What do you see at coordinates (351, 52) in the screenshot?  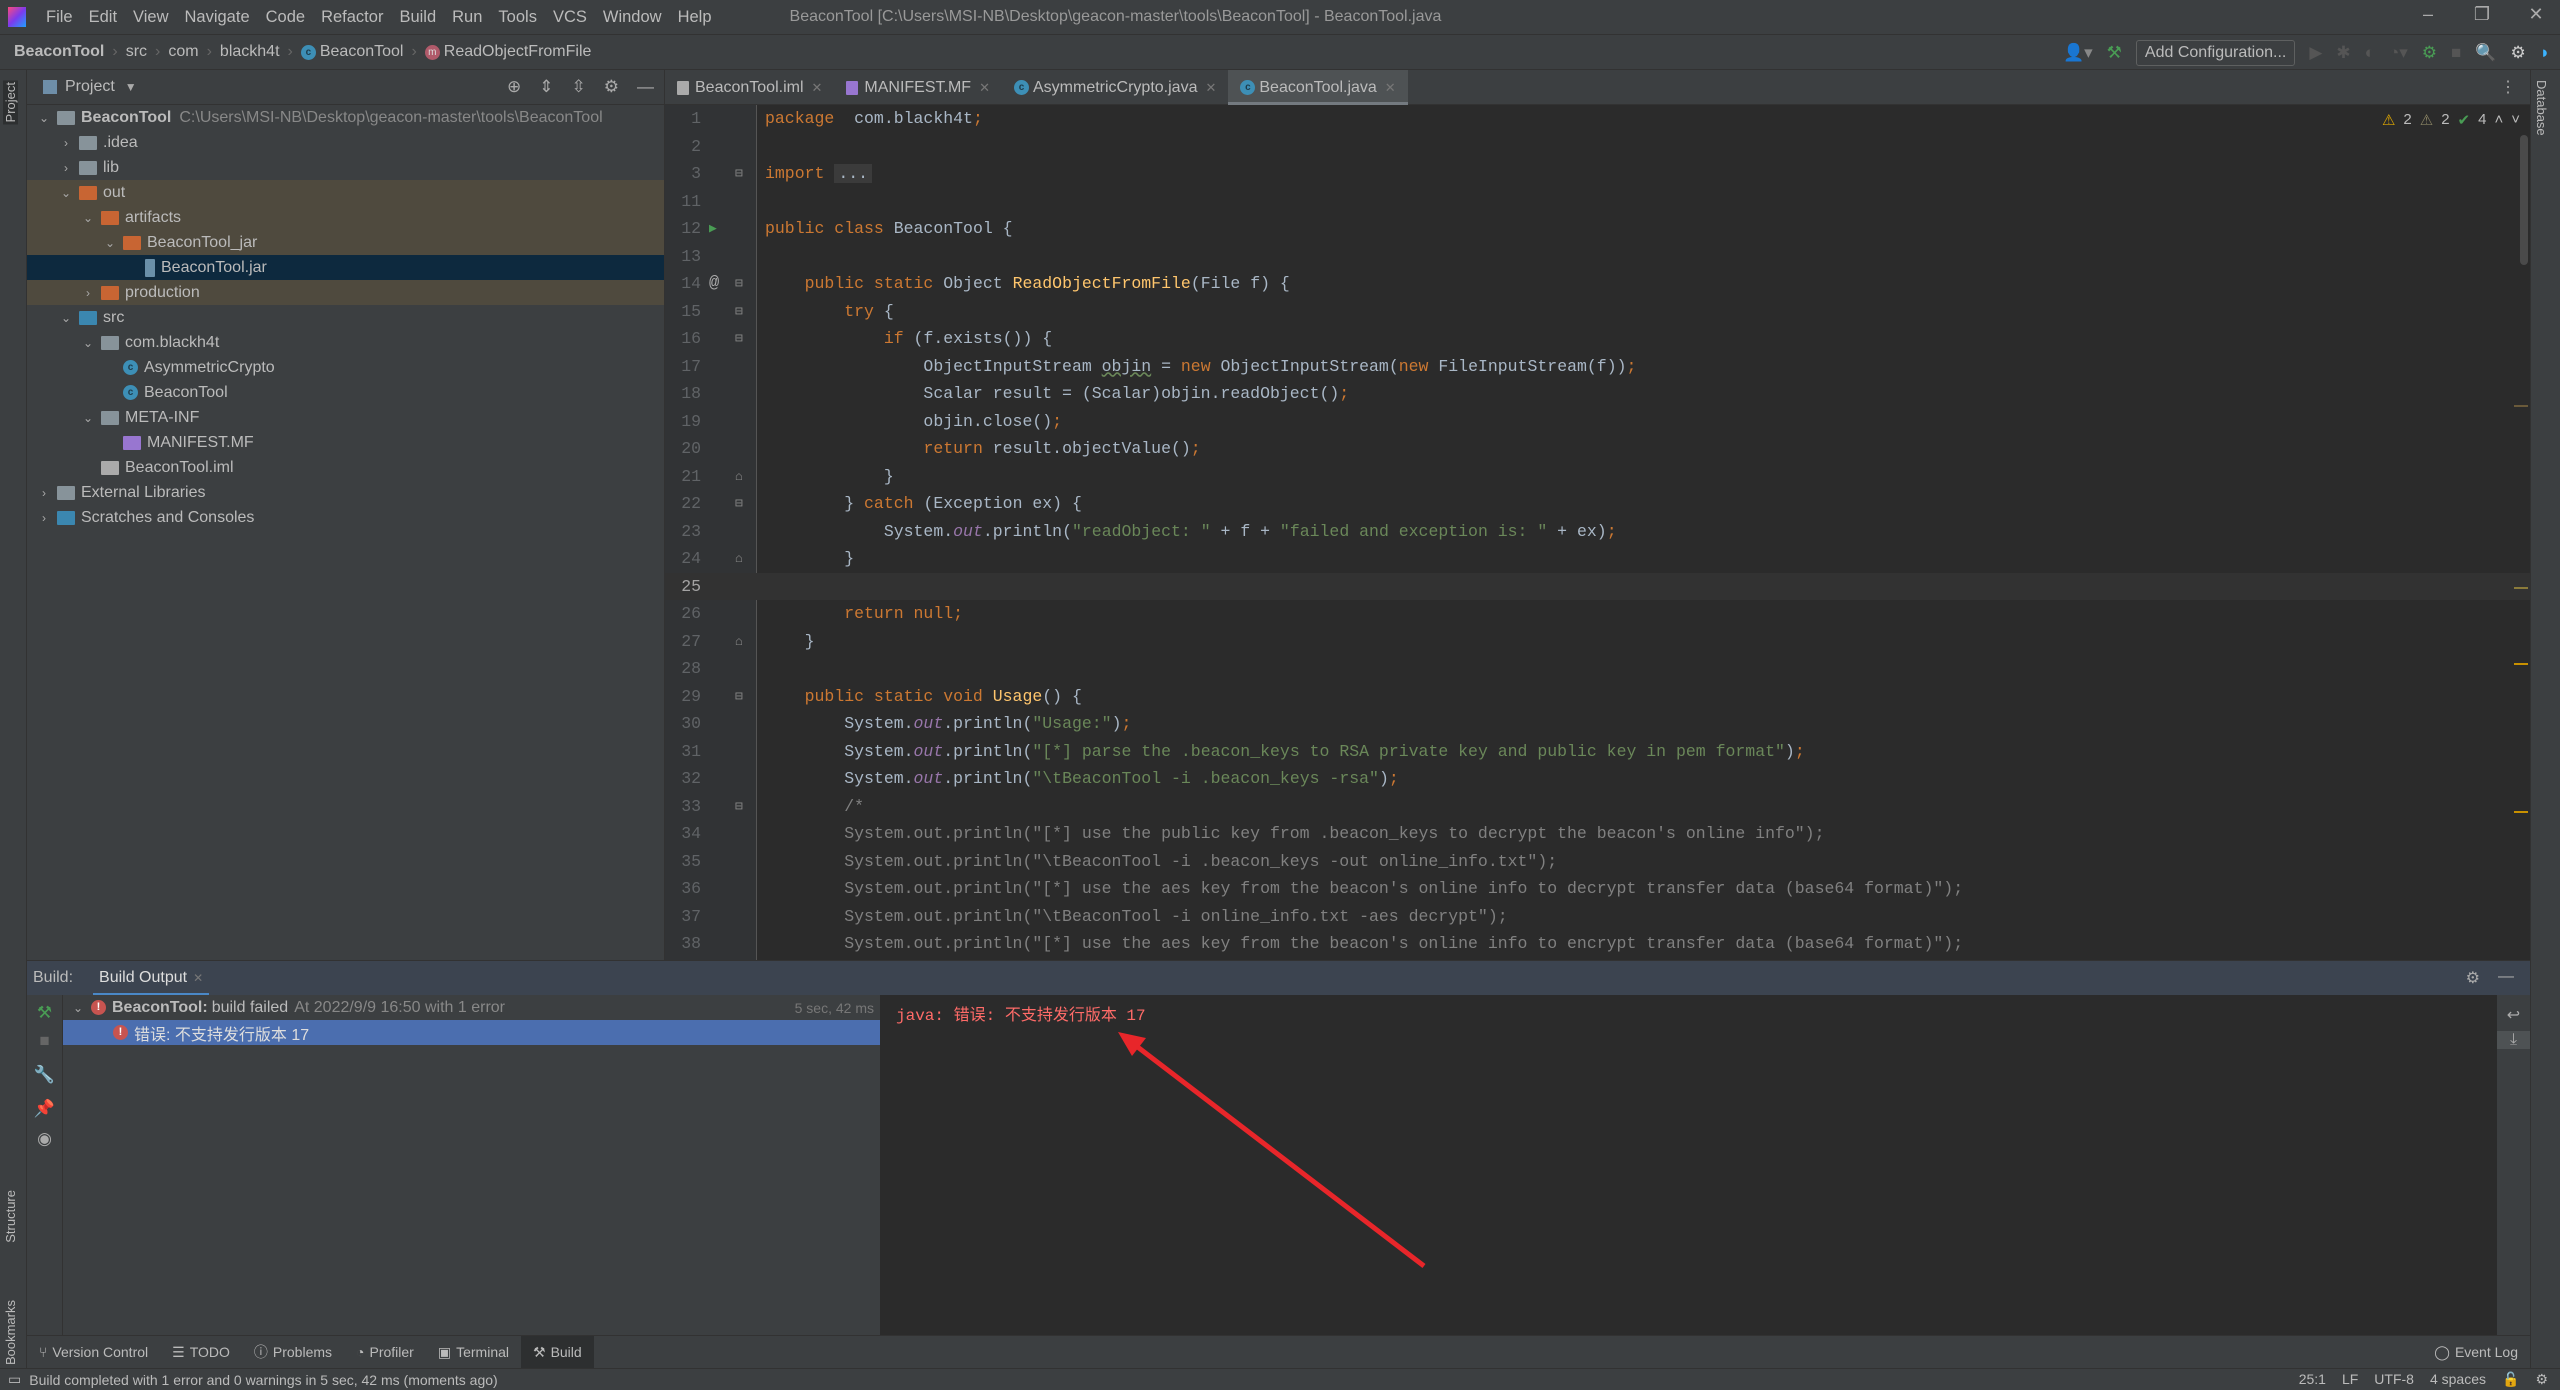 I see `breadcrumb-class: c BeaconTool` at bounding box center [351, 52].